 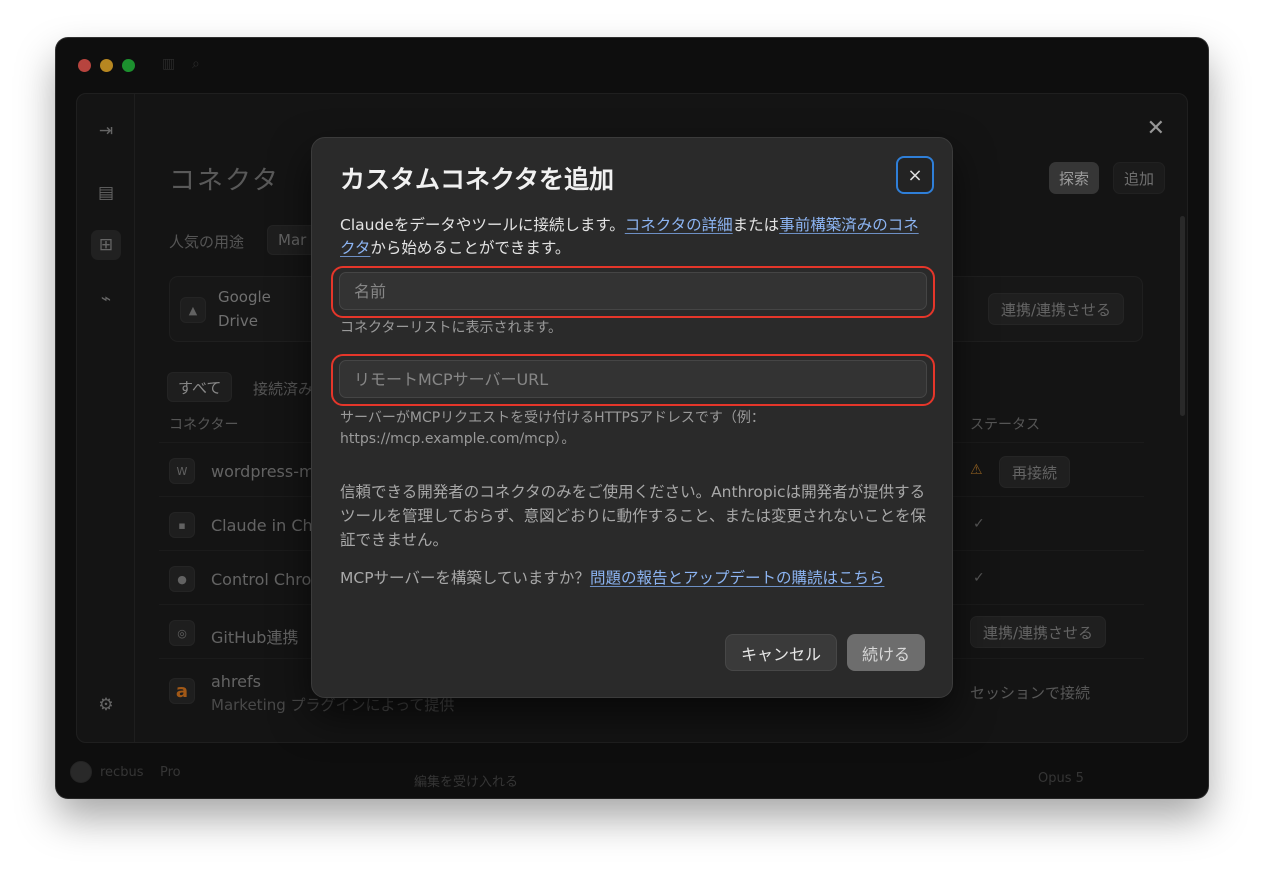 I want to click on mcp-question-text: MCPサーバーを構築していますか？, so click(x=465, y=578).